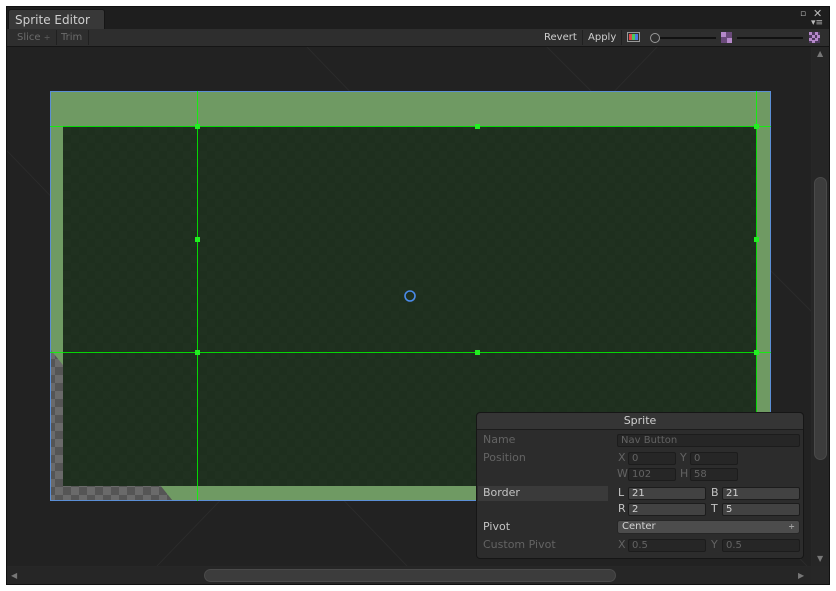 The image size is (836, 591). I want to click on scroll-up-icon: ▲, so click(820, 53).